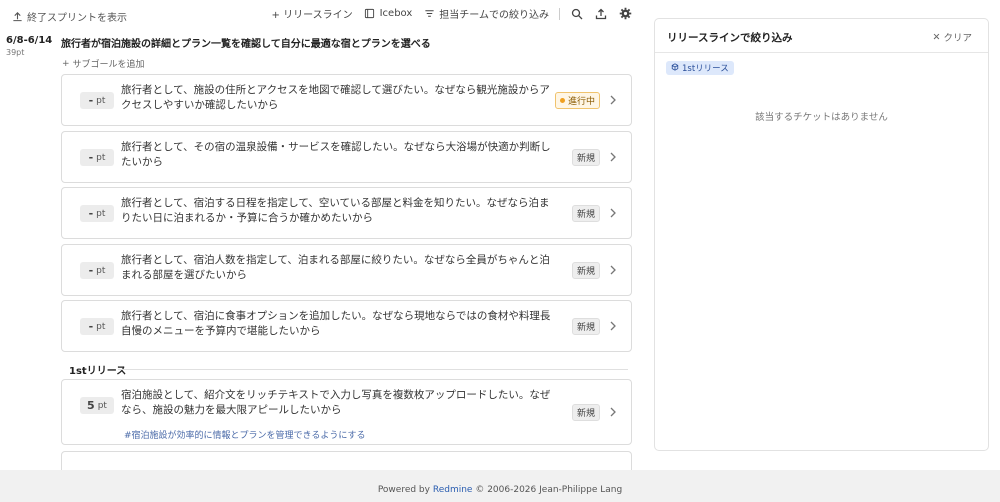 The width and height of the screenshot is (1000, 502). Describe the element at coordinates (15, 52) in the screenshot. I see `sprint-points: 39pt` at that location.